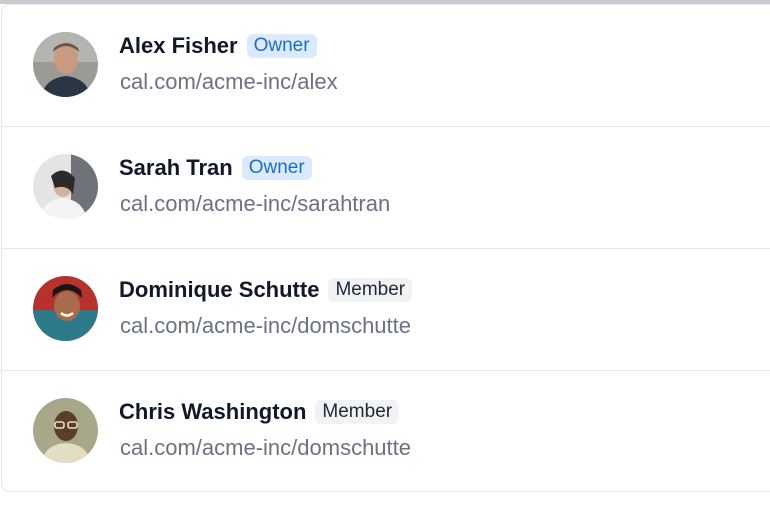 This screenshot has height=509, width=770. I want to click on member-name-line: Alex Fisher Owner, so click(218, 46).